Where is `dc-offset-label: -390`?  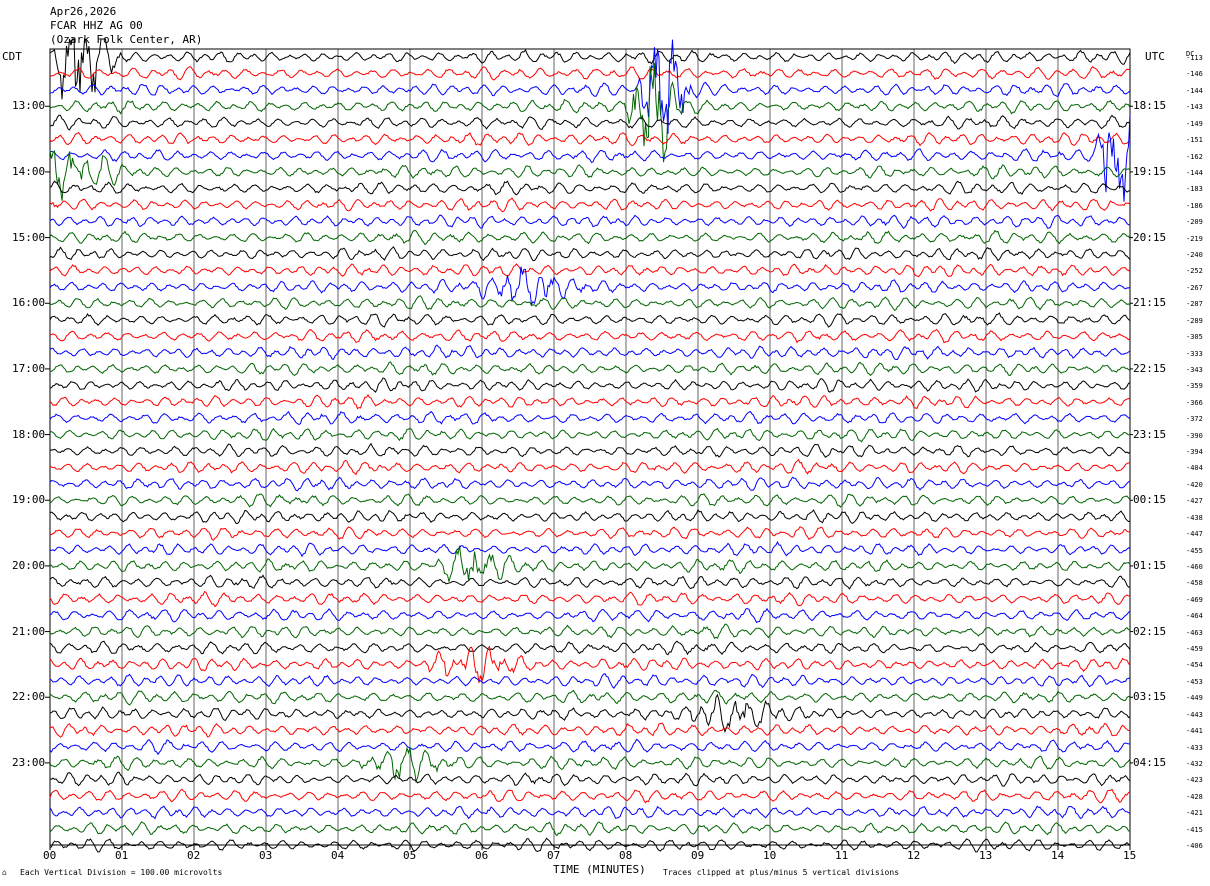 dc-offset-label: -390 is located at coordinates (1194, 435).